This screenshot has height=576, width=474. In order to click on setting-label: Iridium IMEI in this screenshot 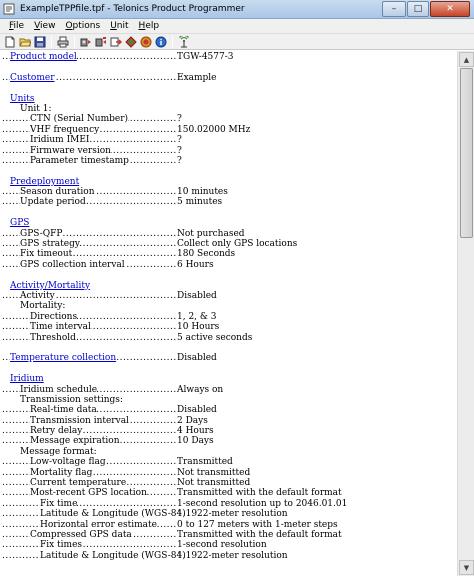, I will do `click(60, 140)`.